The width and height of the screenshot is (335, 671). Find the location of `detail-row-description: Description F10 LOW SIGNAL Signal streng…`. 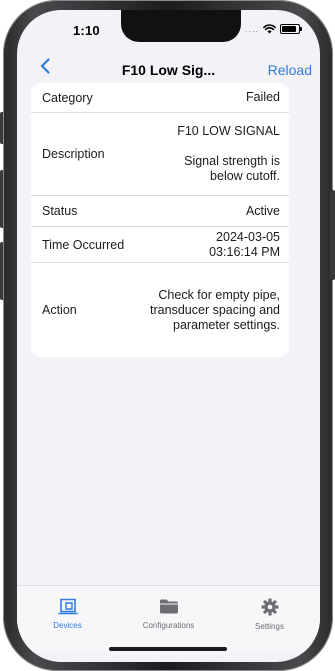

detail-row-description: Description F10 LOW SIGNAL Signal streng… is located at coordinates (160, 154).